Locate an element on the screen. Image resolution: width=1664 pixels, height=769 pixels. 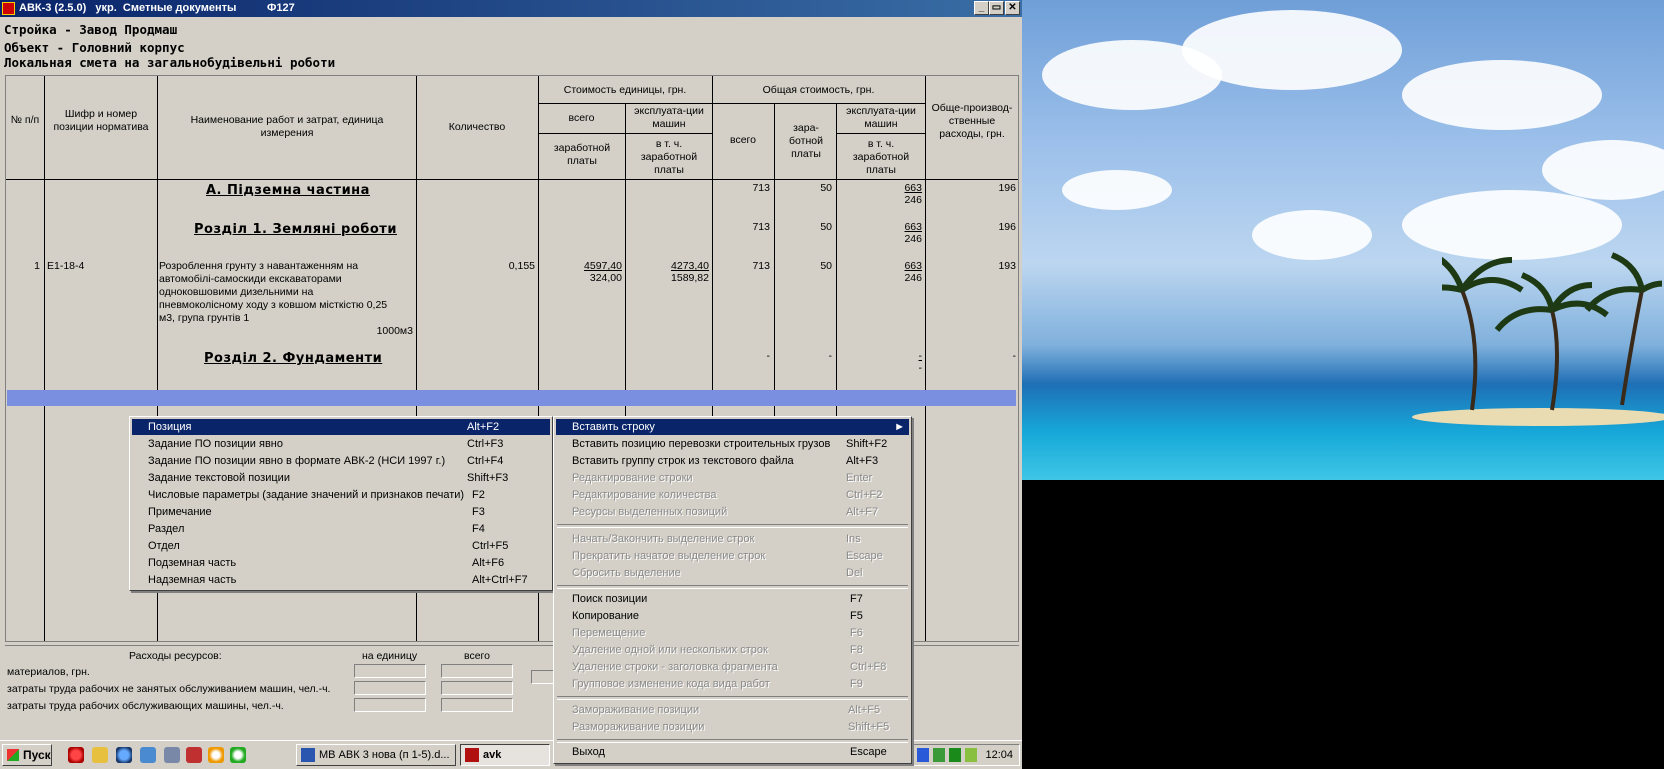
menu-item-cancel-selection: Прекратить начатое выделение строк Escape is located at coordinates (727, 556).